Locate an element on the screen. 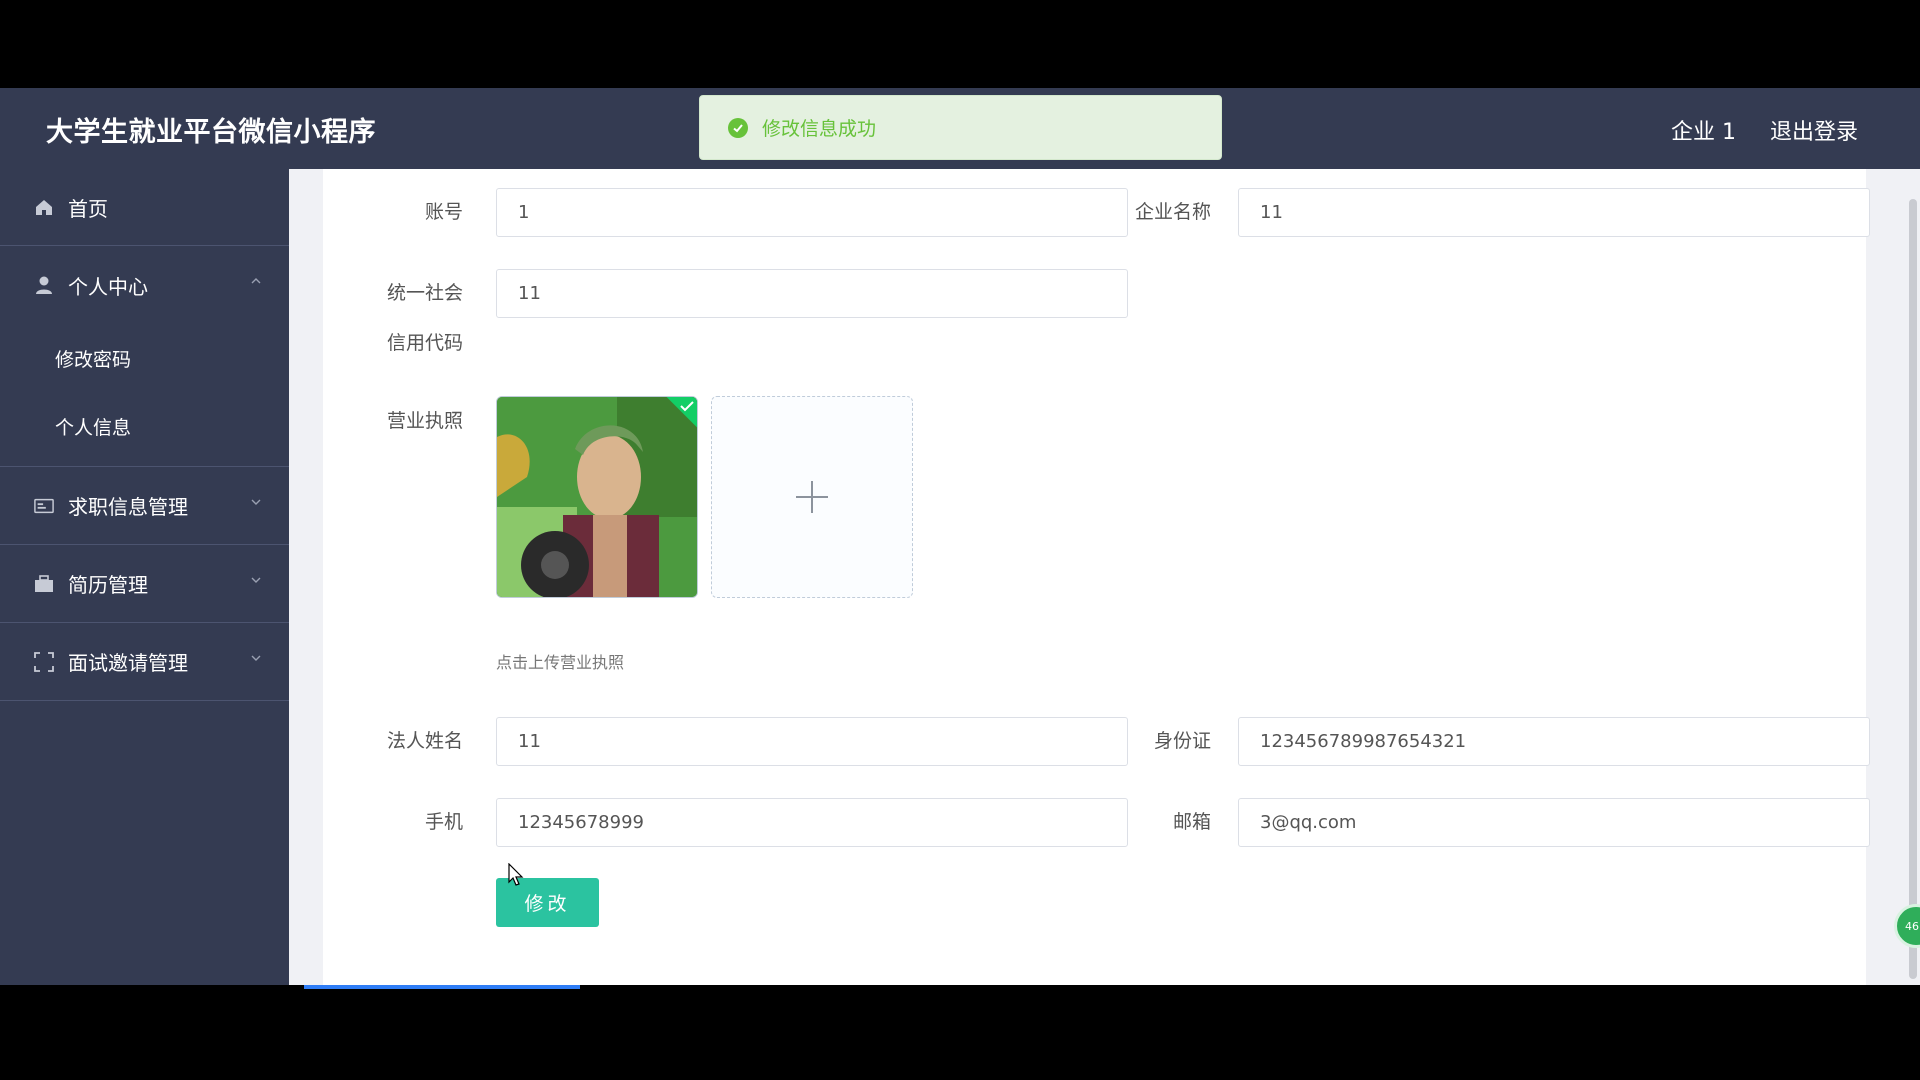  company-name-label: 企业名称 is located at coordinates (1172, 212).